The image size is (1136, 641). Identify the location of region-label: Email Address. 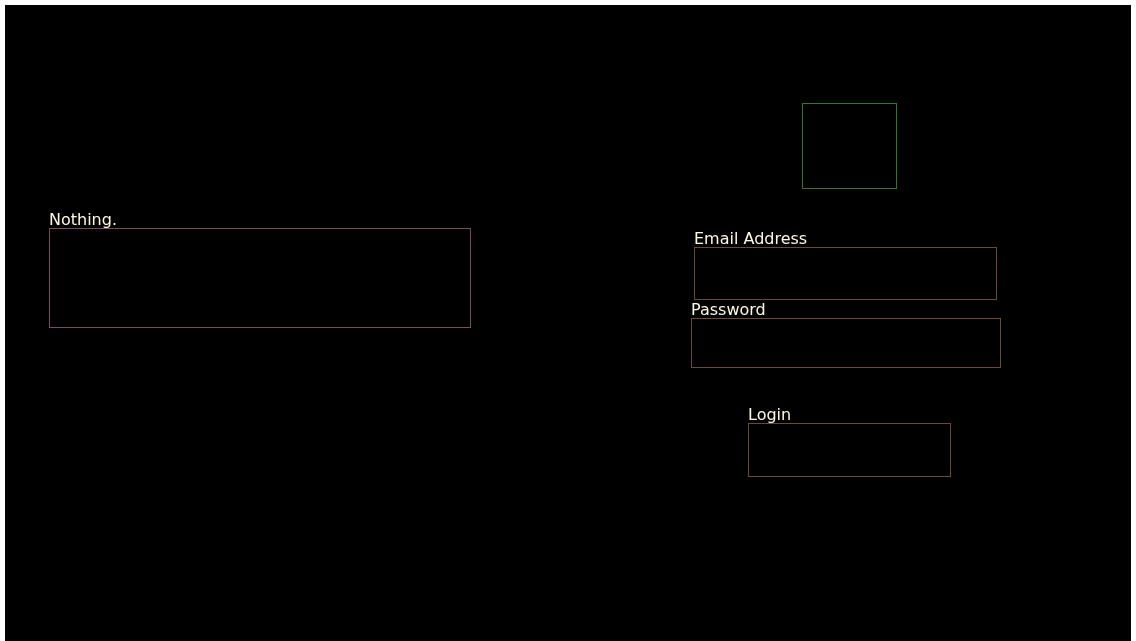
(751, 239).